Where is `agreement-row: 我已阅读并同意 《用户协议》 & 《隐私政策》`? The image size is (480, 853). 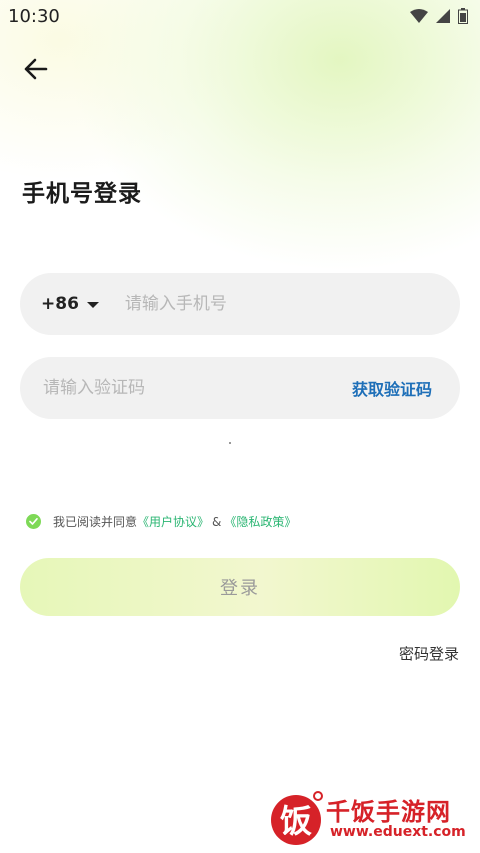 agreement-row: 我已阅读并同意 《用户协议》 & 《隐私政策》 is located at coordinates (161, 521).